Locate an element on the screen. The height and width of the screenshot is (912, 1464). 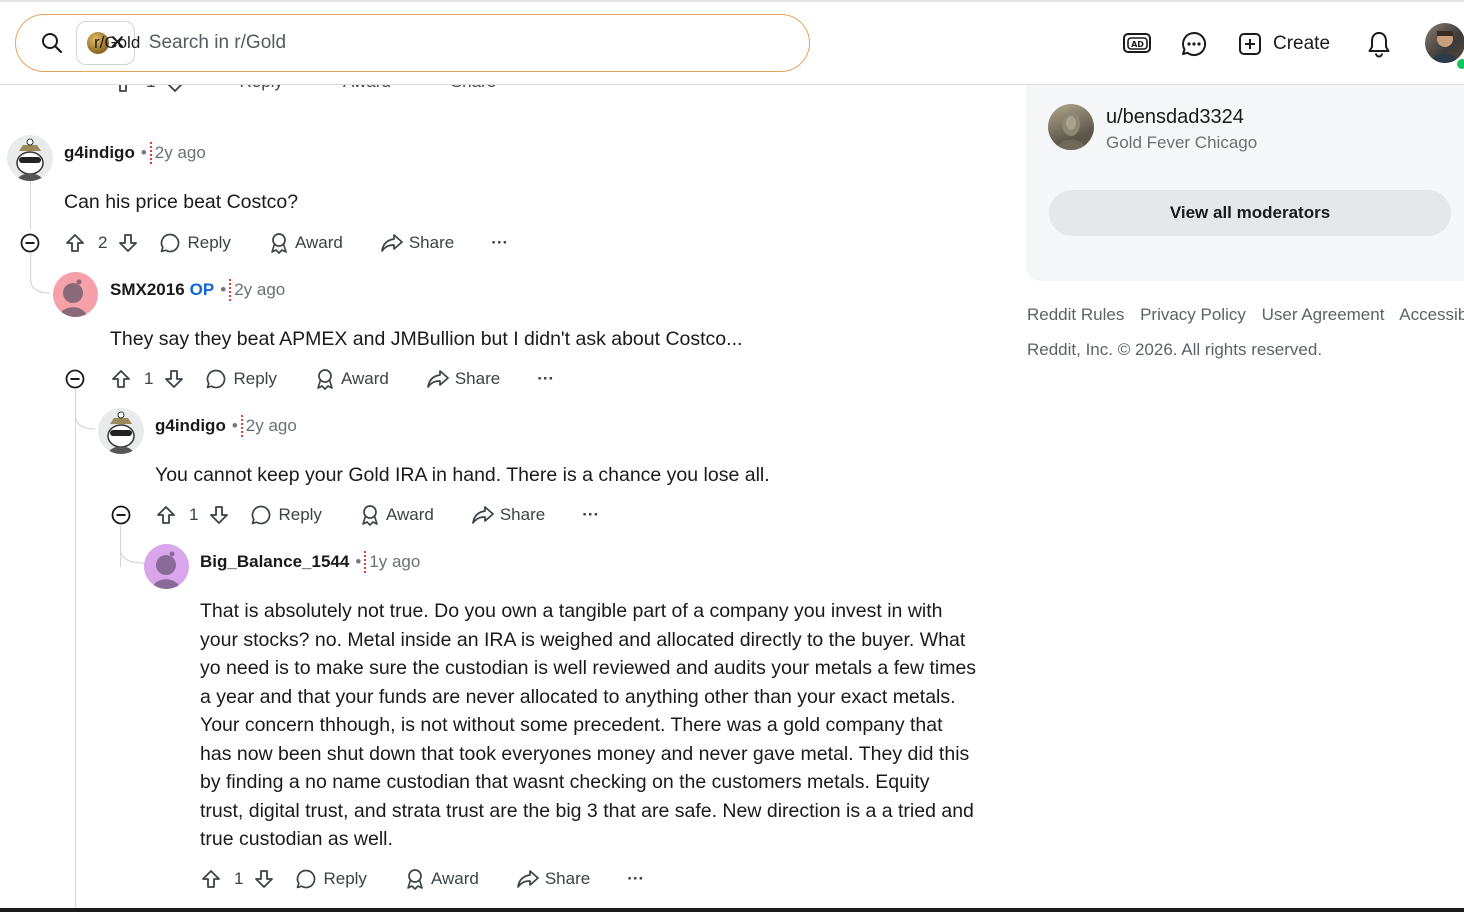
svg-text: AD is located at coordinates (1137, 44).